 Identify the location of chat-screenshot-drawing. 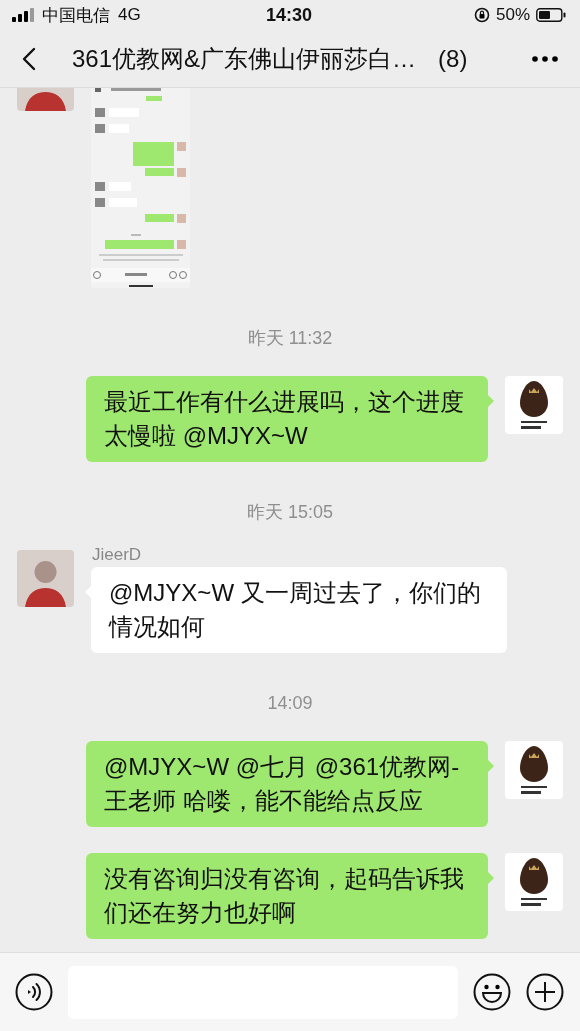
(140, 188).